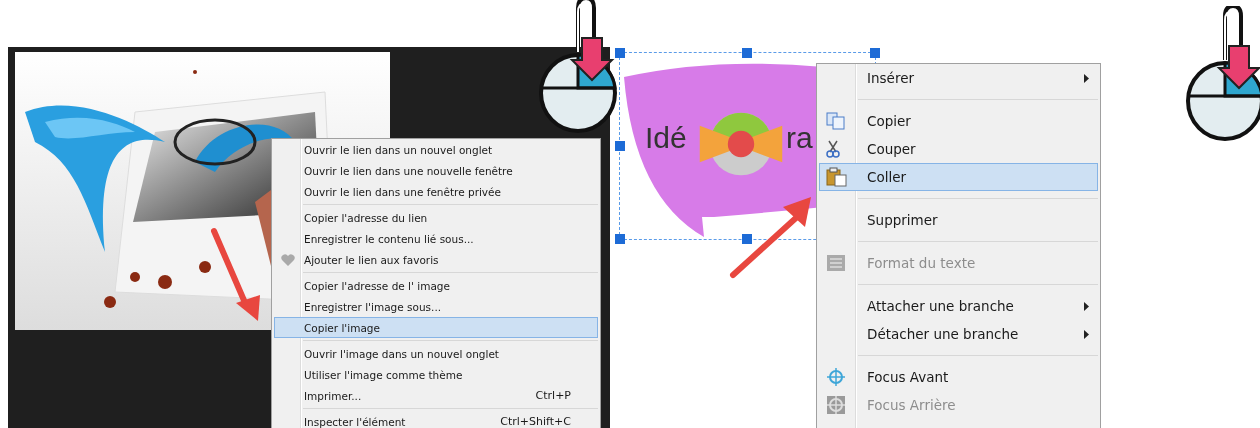 The image size is (1260, 428). Describe the element at coordinates (958, 306) in the screenshot. I see `menu-item: Attacher une branche` at that location.